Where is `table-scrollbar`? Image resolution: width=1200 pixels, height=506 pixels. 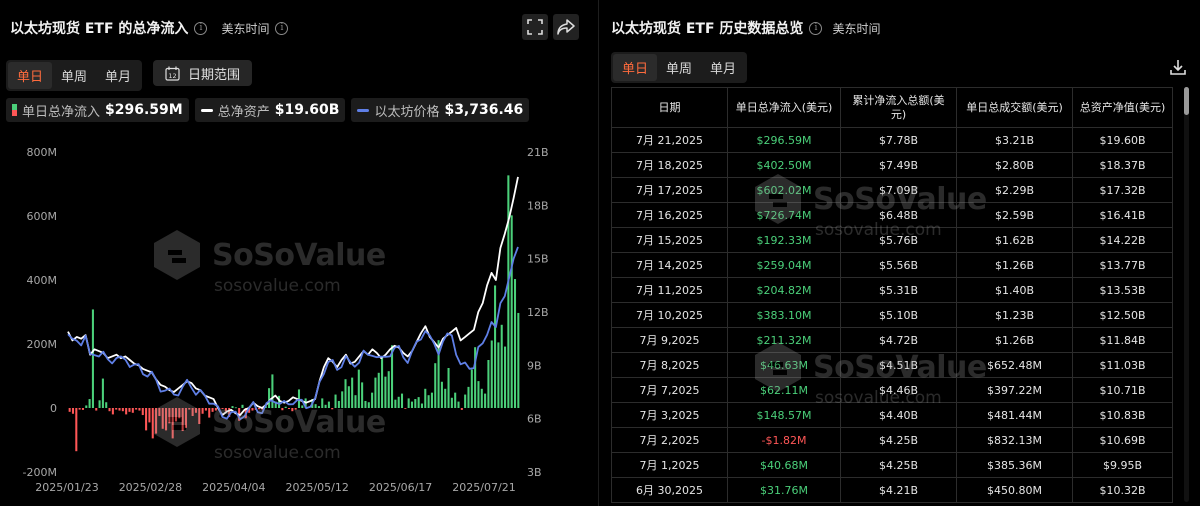
table-scrollbar is located at coordinates (1186, 294).